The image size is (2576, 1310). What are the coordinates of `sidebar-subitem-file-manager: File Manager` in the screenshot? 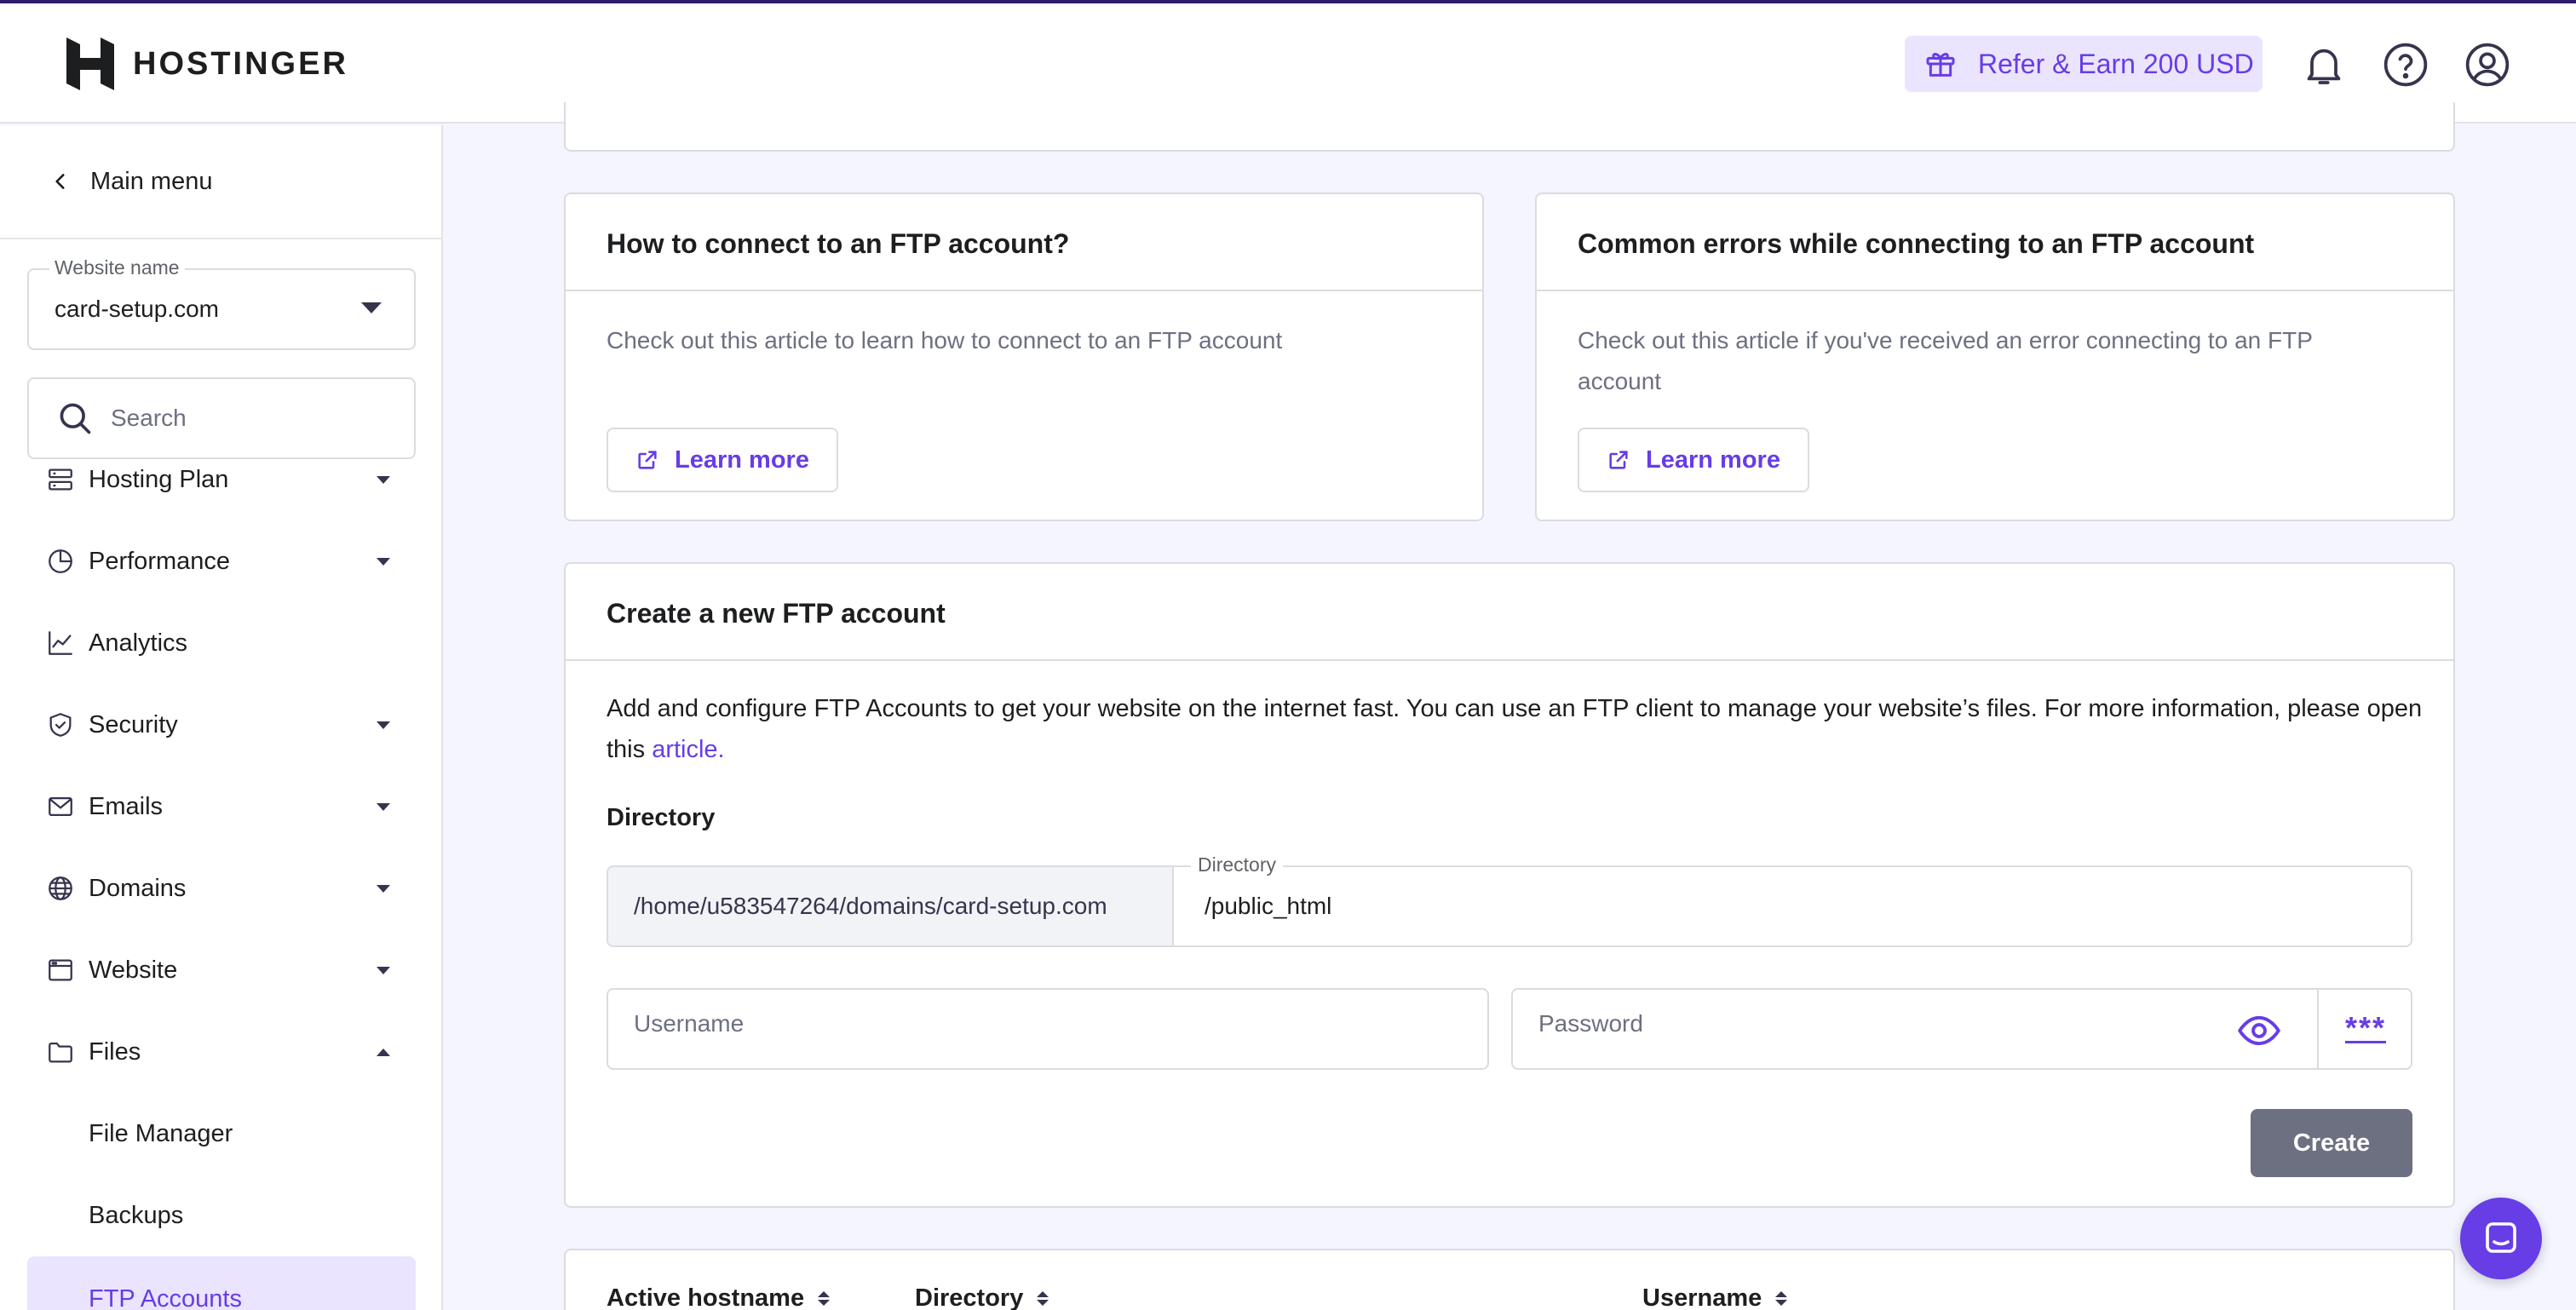 It's located at (222, 1134).